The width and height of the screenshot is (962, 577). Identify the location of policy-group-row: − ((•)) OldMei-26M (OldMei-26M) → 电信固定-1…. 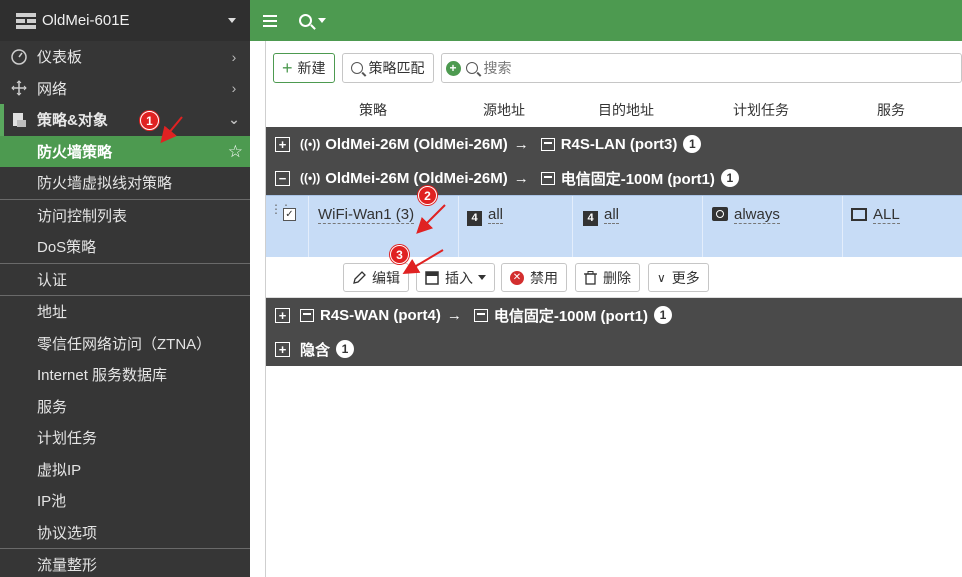
(614, 178).